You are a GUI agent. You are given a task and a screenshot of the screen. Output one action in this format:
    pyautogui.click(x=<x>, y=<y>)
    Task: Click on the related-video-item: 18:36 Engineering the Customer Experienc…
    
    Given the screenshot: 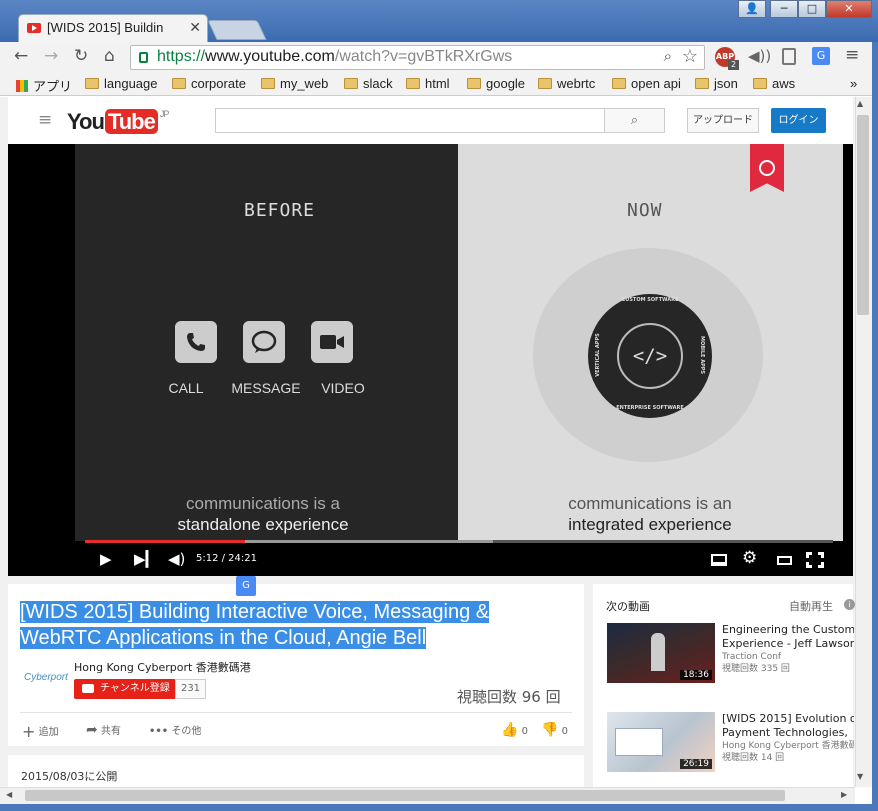 What is the action you would take?
    pyautogui.click(x=730, y=654)
    